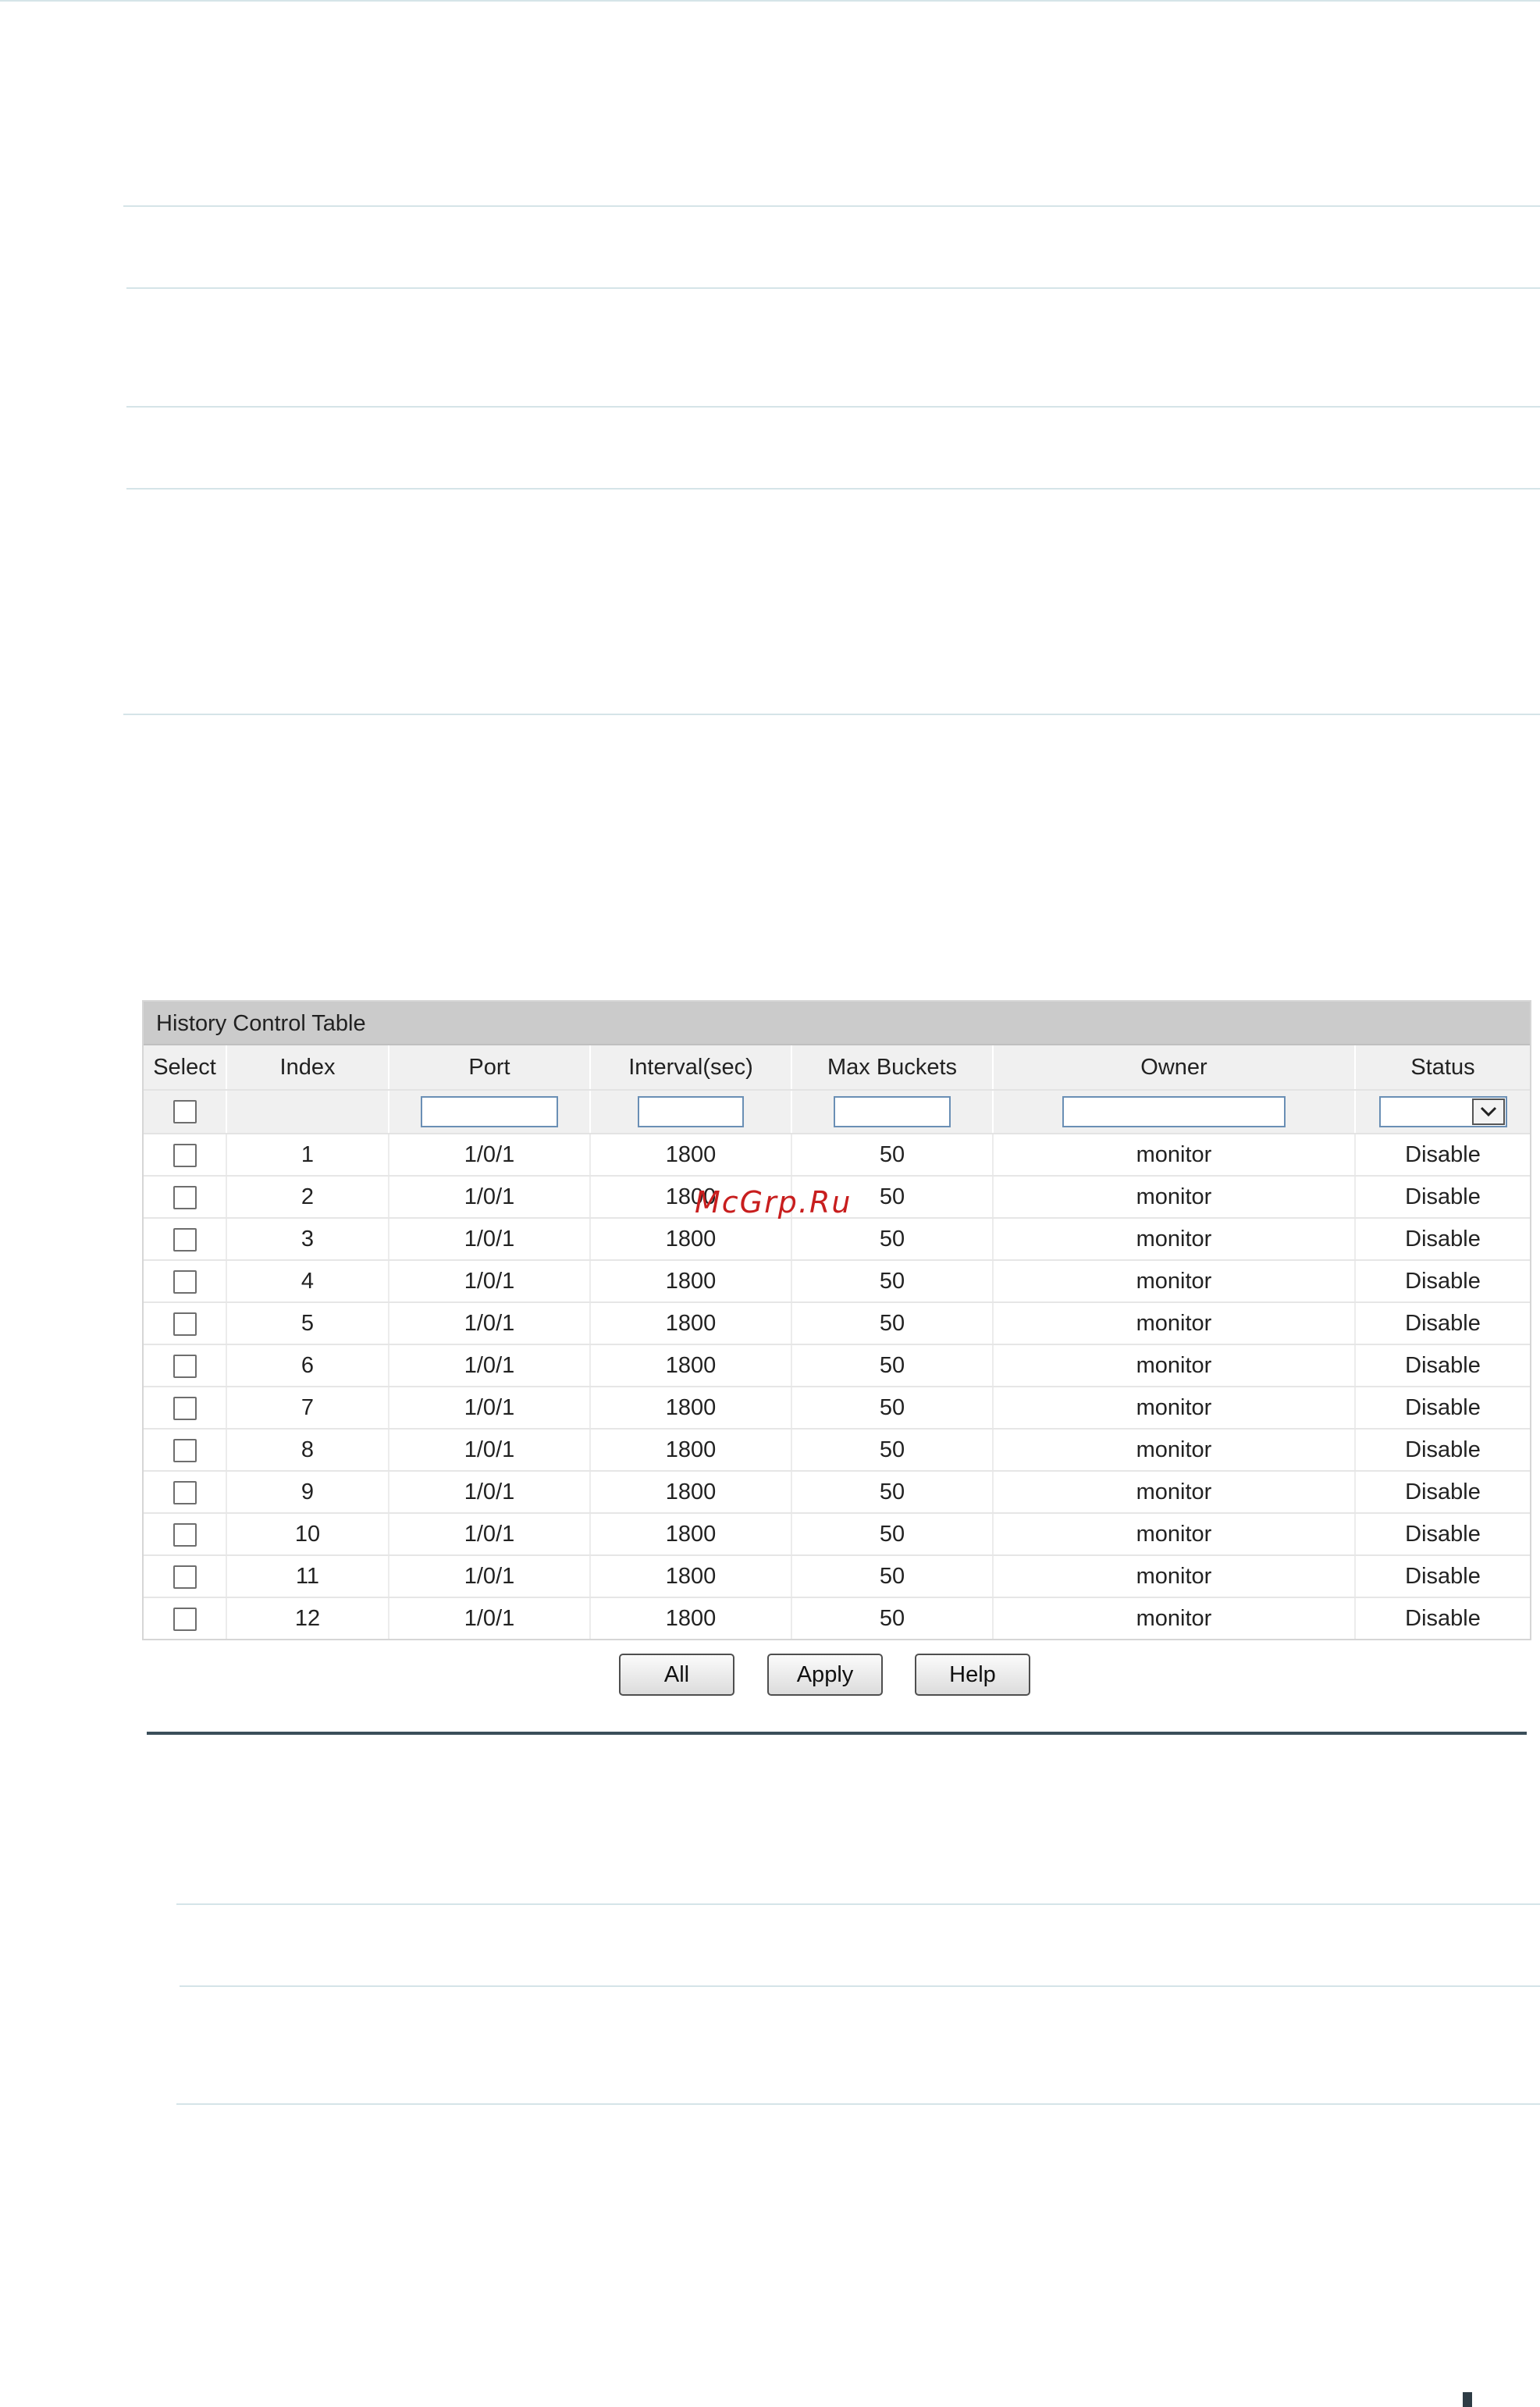 This screenshot has width=1540, height=2407. I want to click on cell-index: 3, so click(307, 1239).